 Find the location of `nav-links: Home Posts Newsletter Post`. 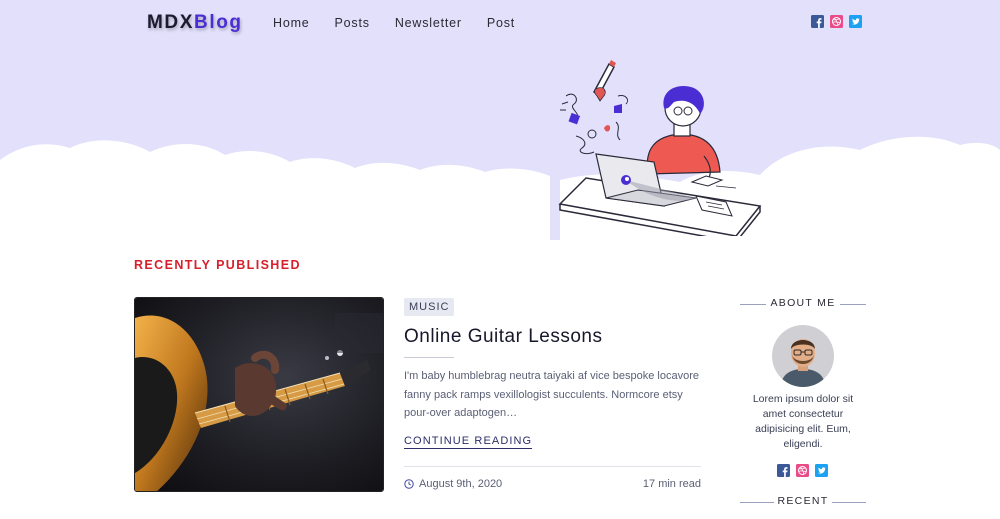

nav-links: Home Posts Newsletter Post is located at coordinates (406, 23).